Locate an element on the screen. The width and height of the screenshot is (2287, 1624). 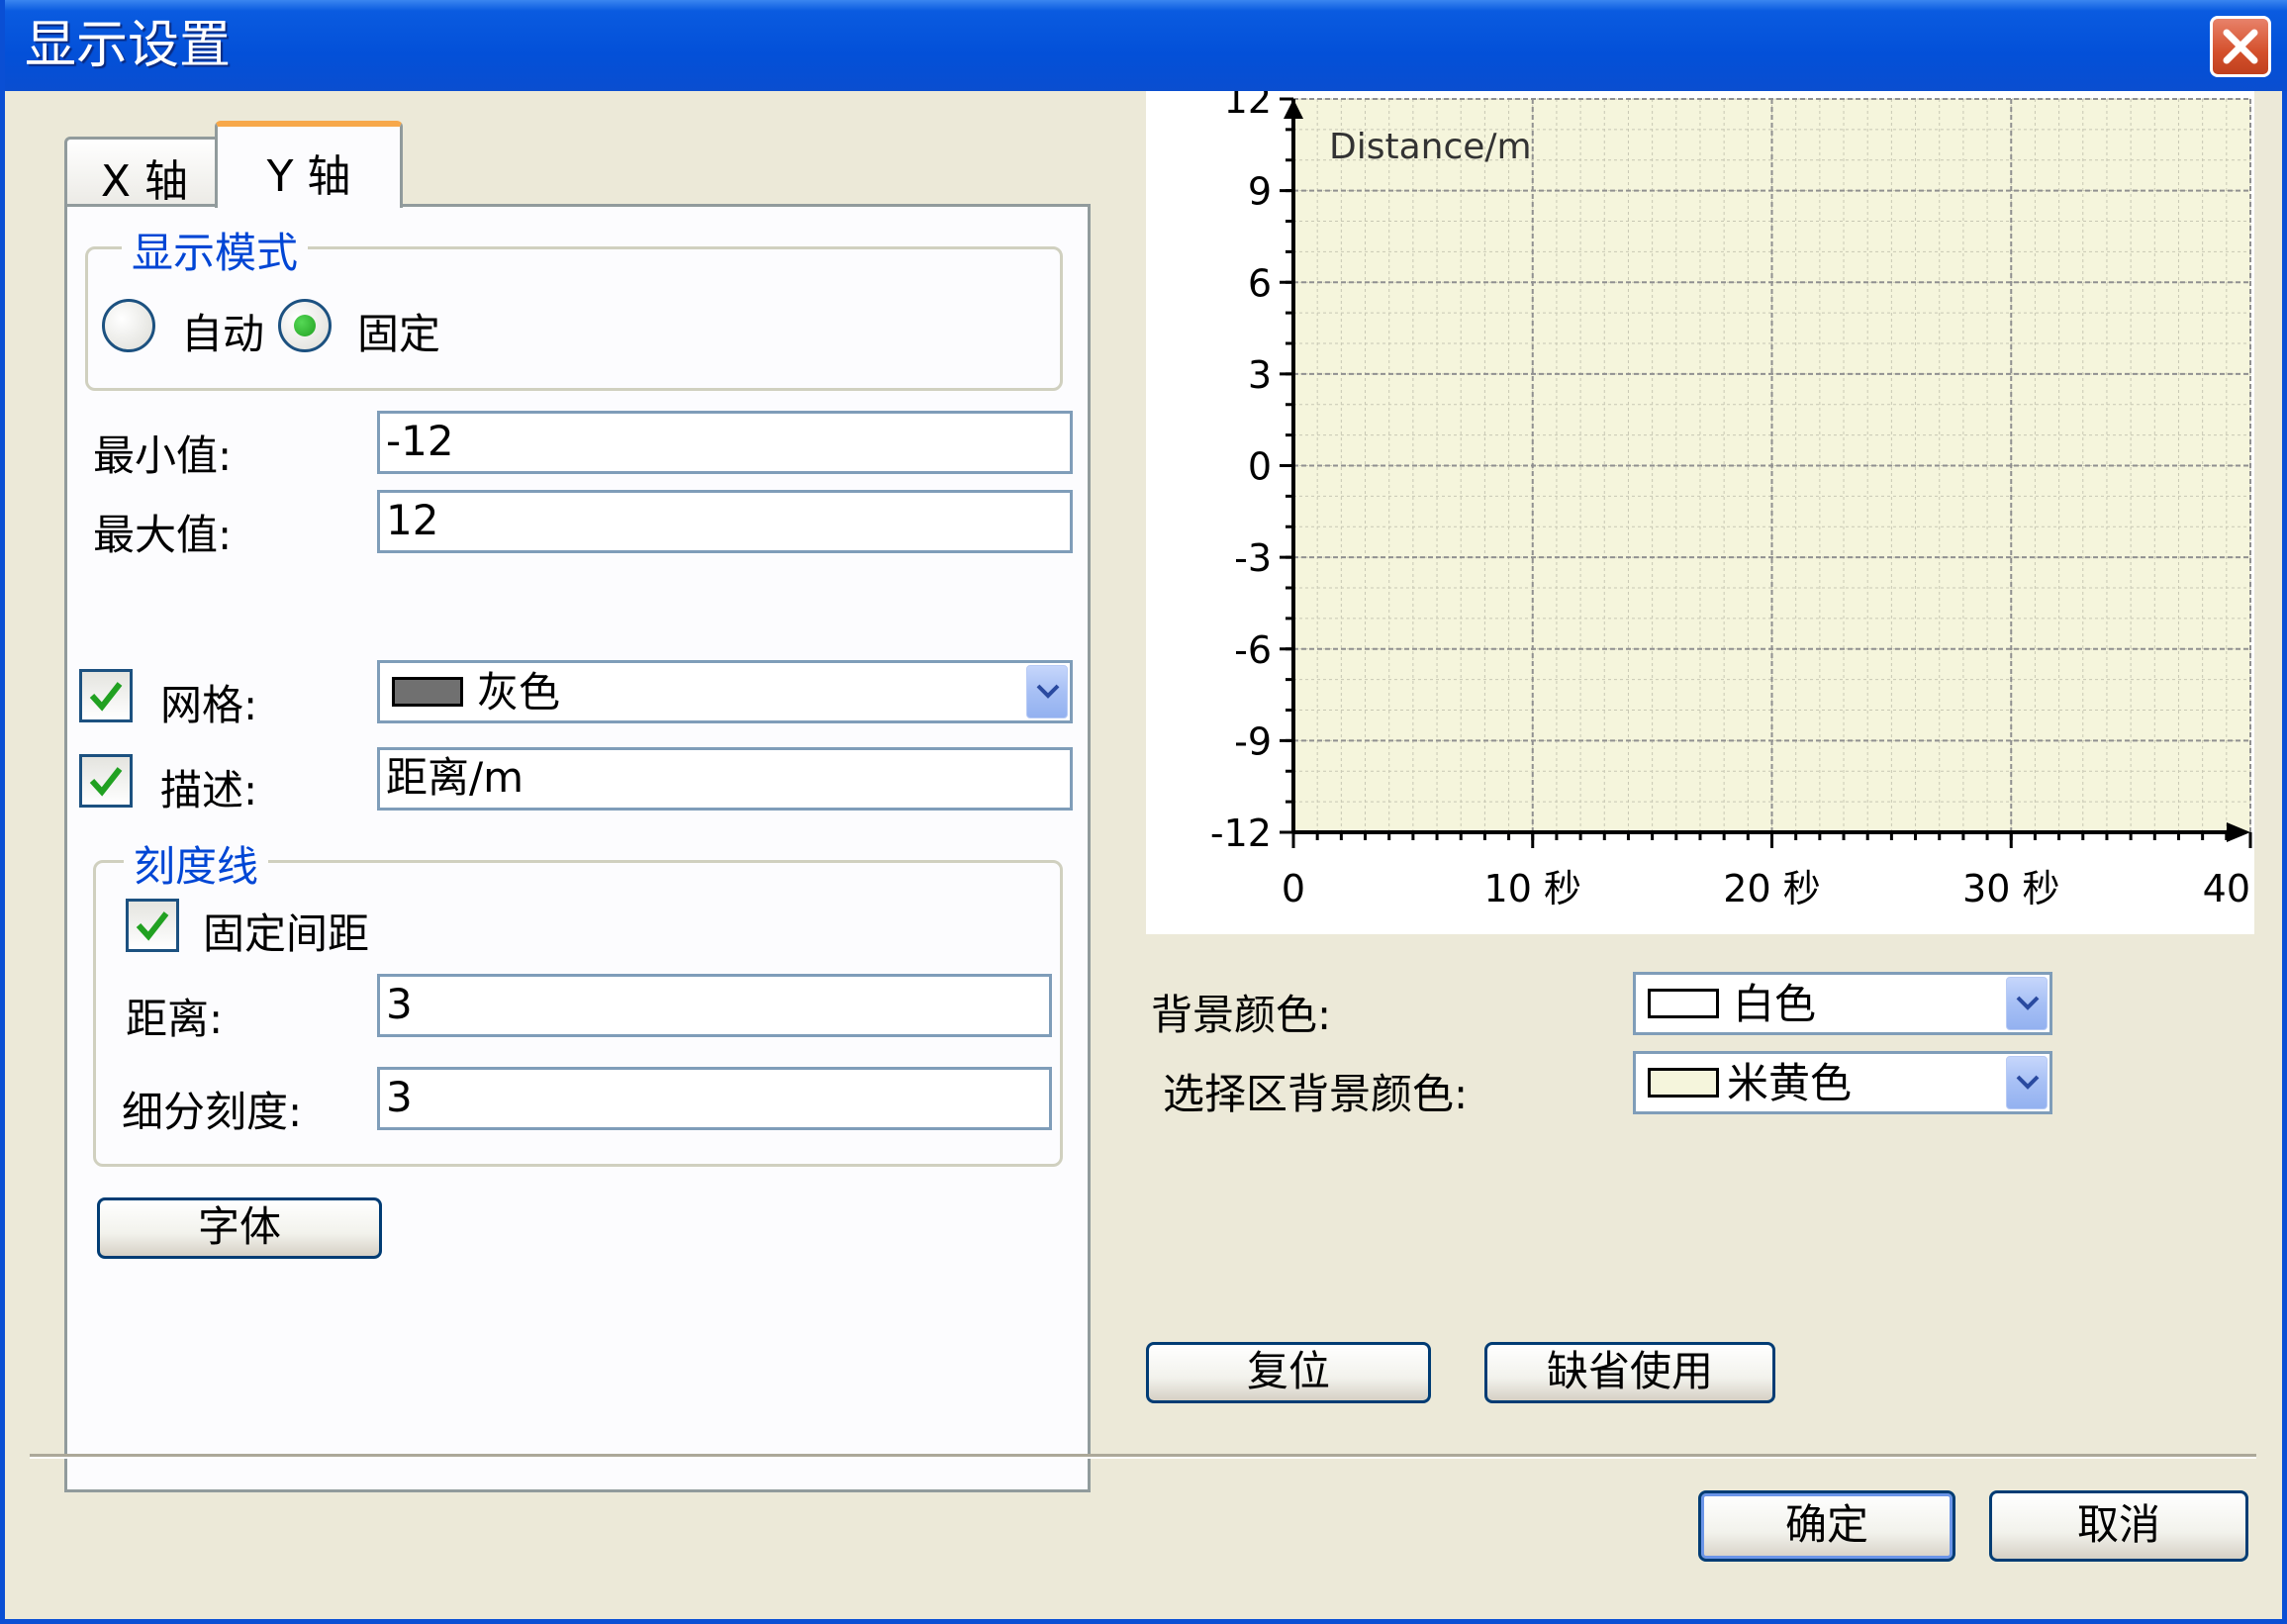
min-value-input: -12 is located at coordinates (725, 442).